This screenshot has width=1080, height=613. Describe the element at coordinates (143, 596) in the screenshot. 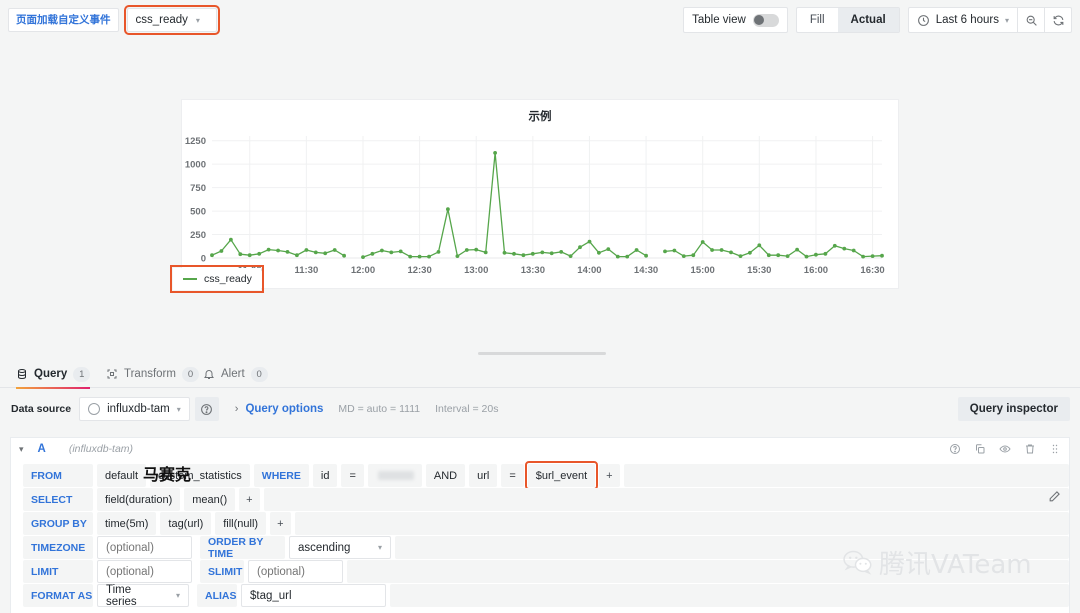

I see `format-as-select: Time series ▾` at that location.